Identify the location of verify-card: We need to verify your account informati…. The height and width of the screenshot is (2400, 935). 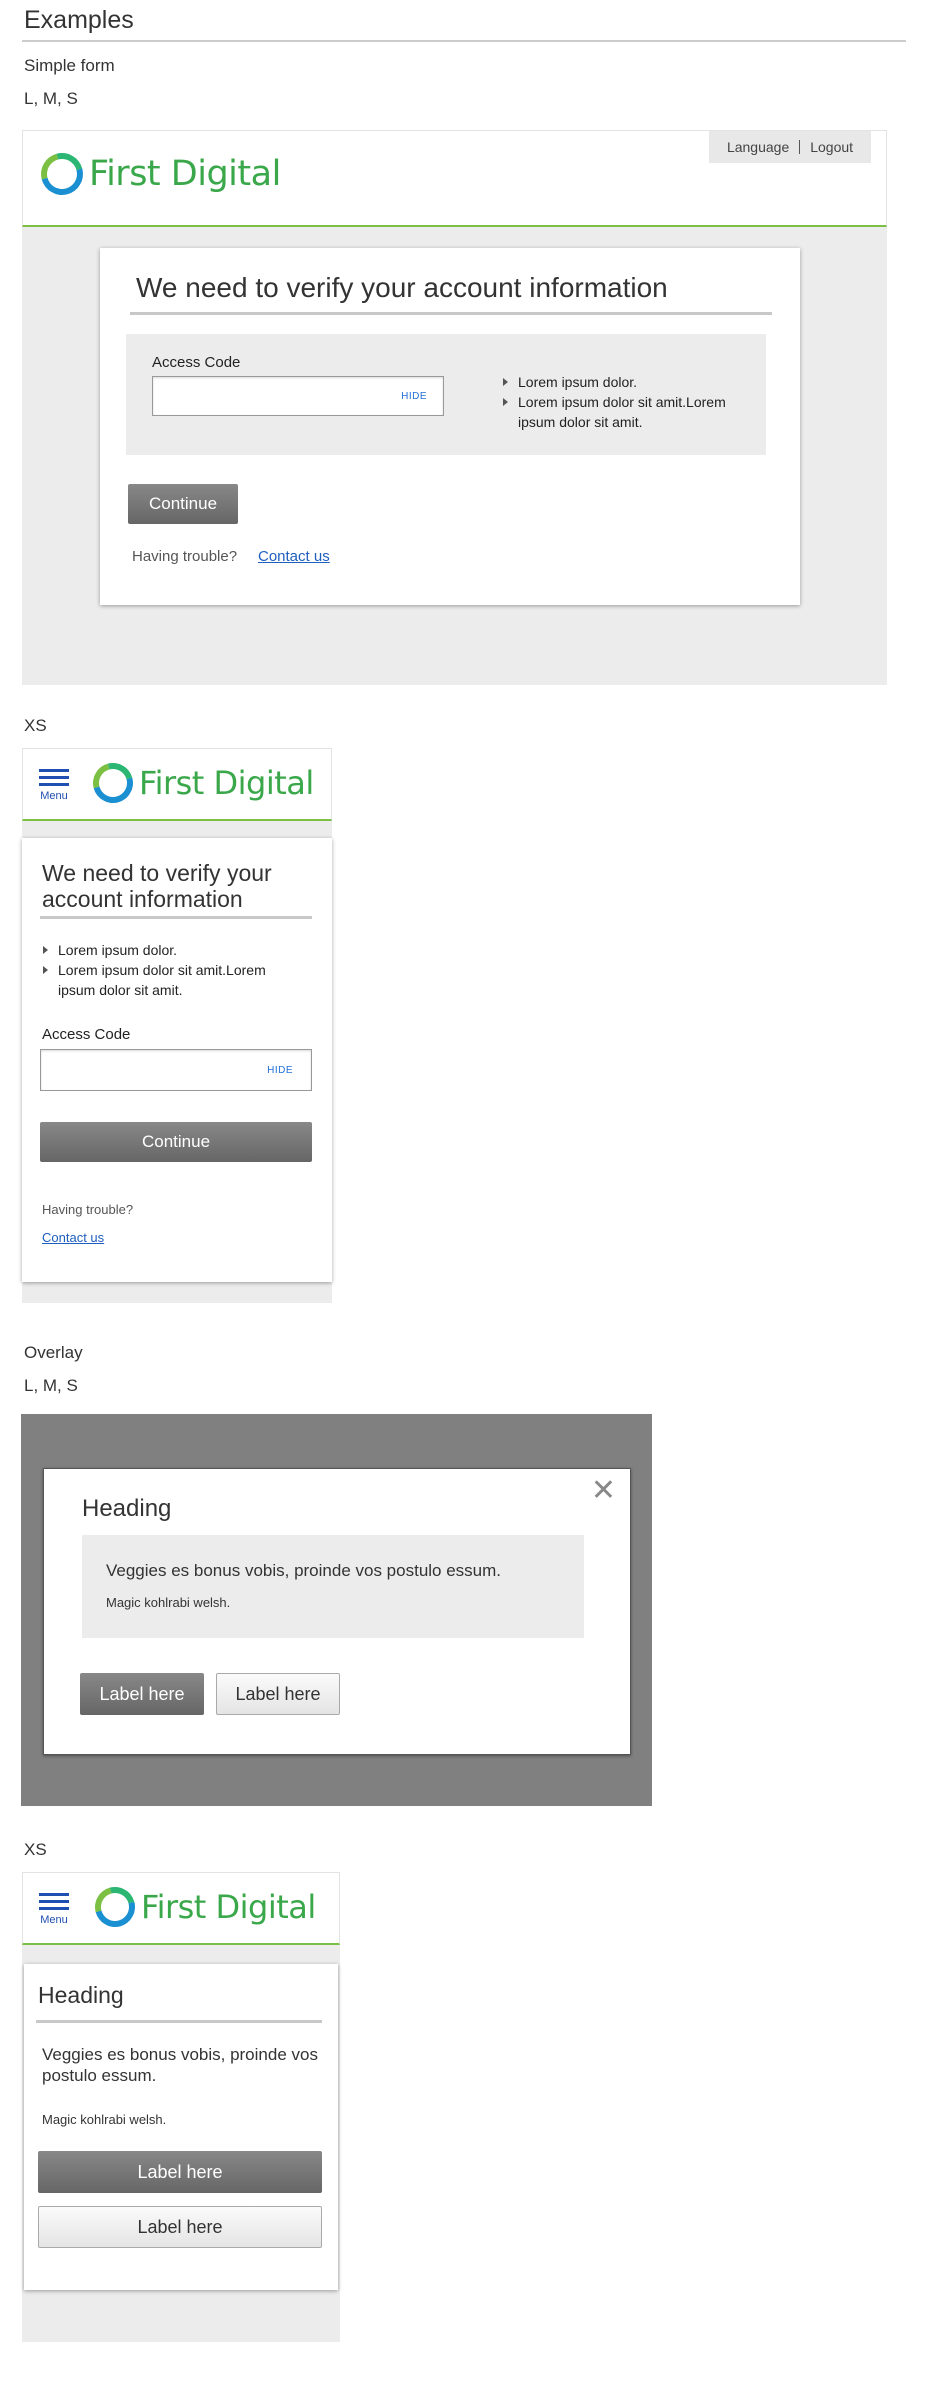
(450, 426).